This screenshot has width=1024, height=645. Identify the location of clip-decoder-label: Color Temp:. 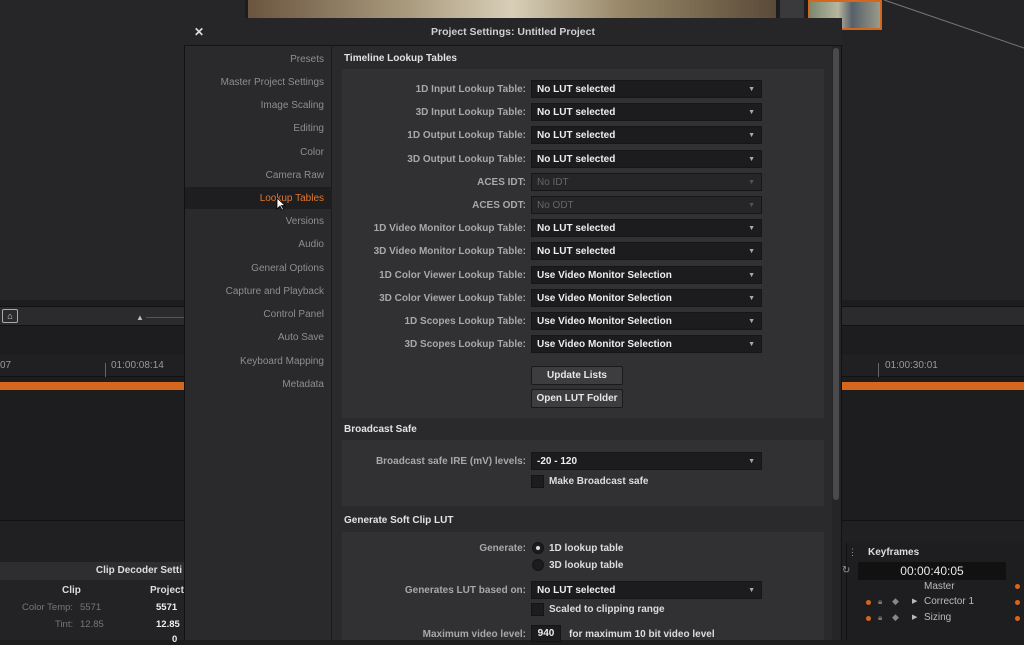
(48, 607).